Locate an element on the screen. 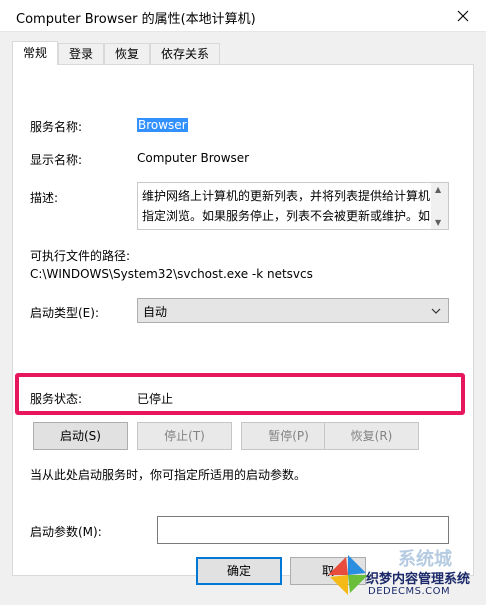 This screenshot has width=486, height=605. tab-strip: 常规 登录 恢复 依存关系 is located at coordinates (116, 53).